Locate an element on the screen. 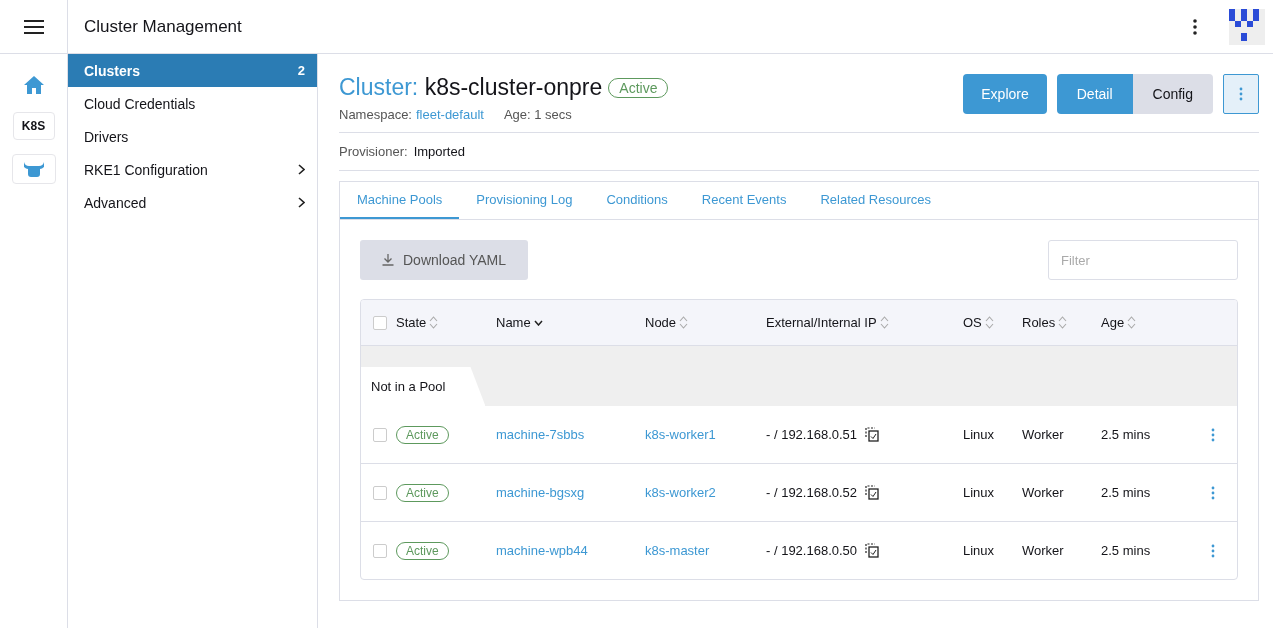 The image size is (1273, 628). user-avatar-icon is located at coordinates (1247, 26).